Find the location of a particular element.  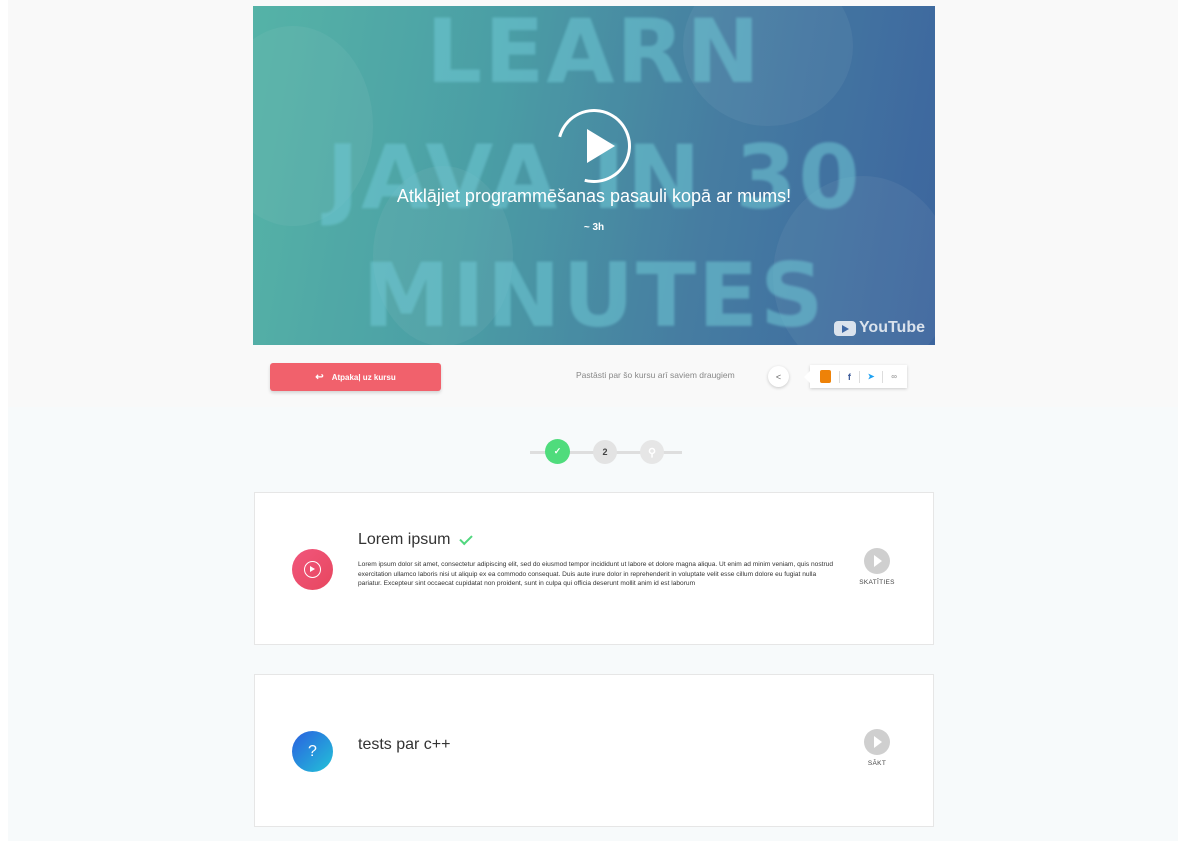

checkmark-icon: ✓ is located at coordinates (557, 451).